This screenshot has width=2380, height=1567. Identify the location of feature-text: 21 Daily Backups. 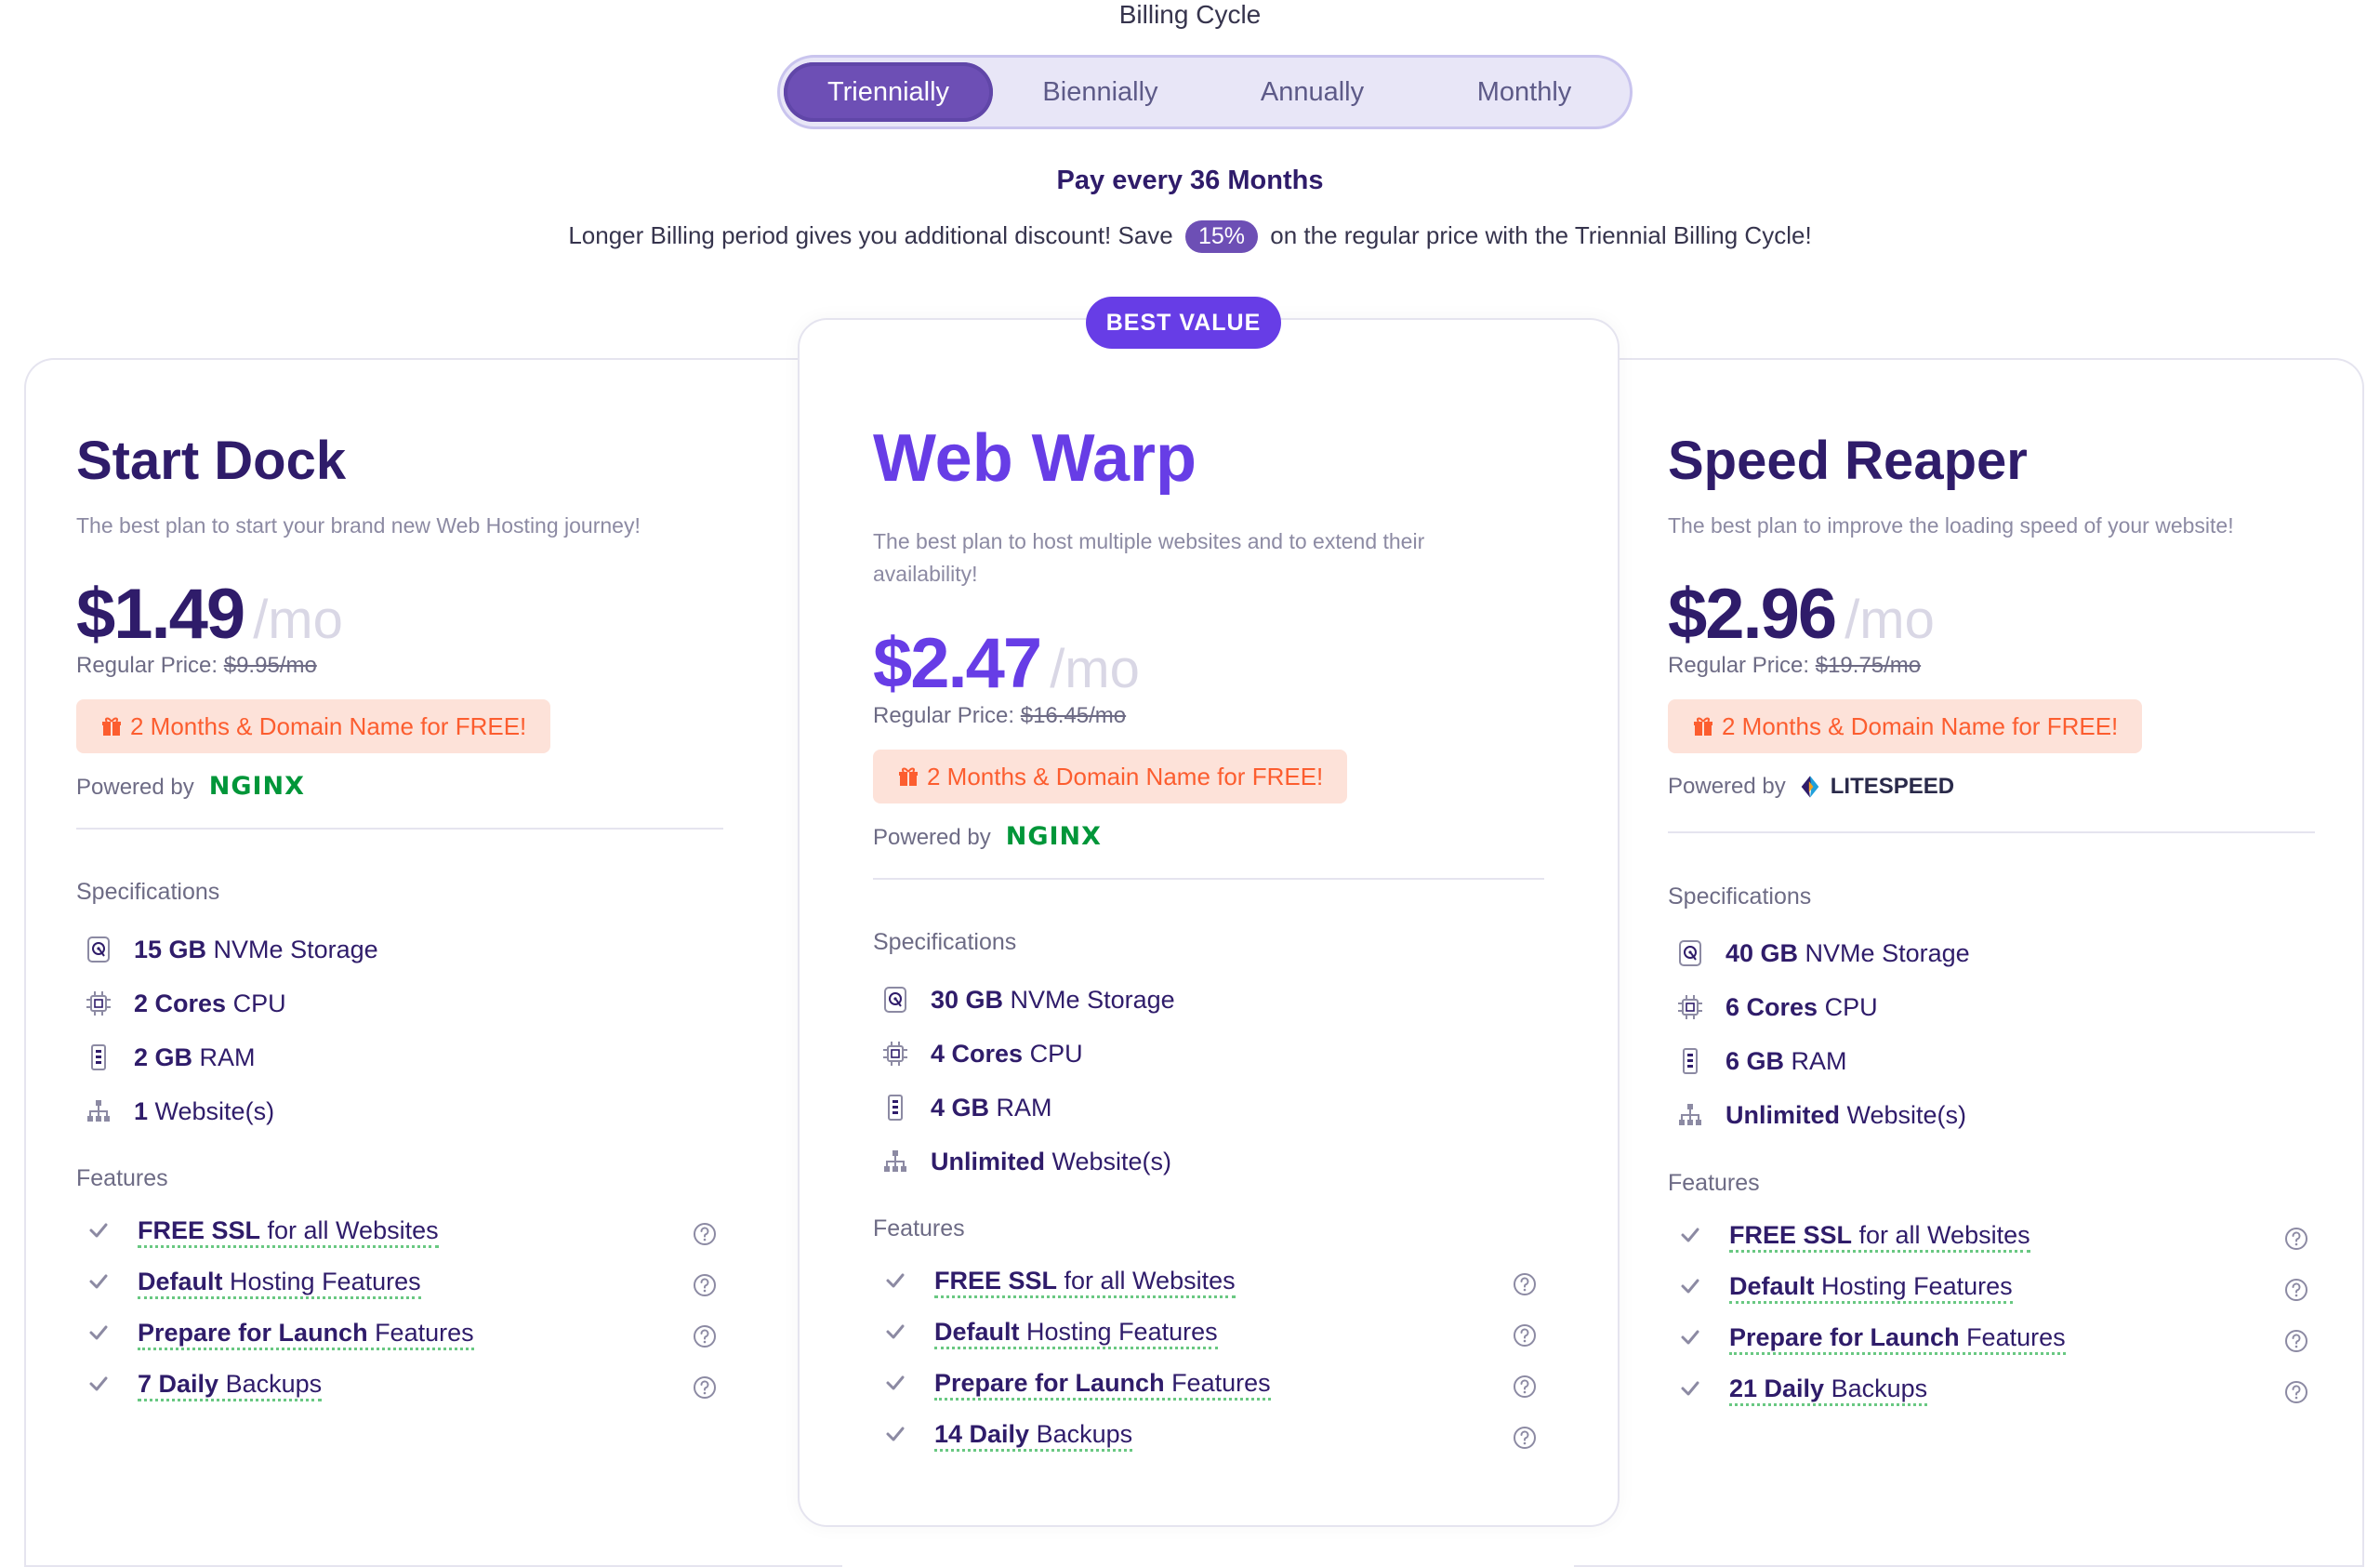
(1828, 1390).